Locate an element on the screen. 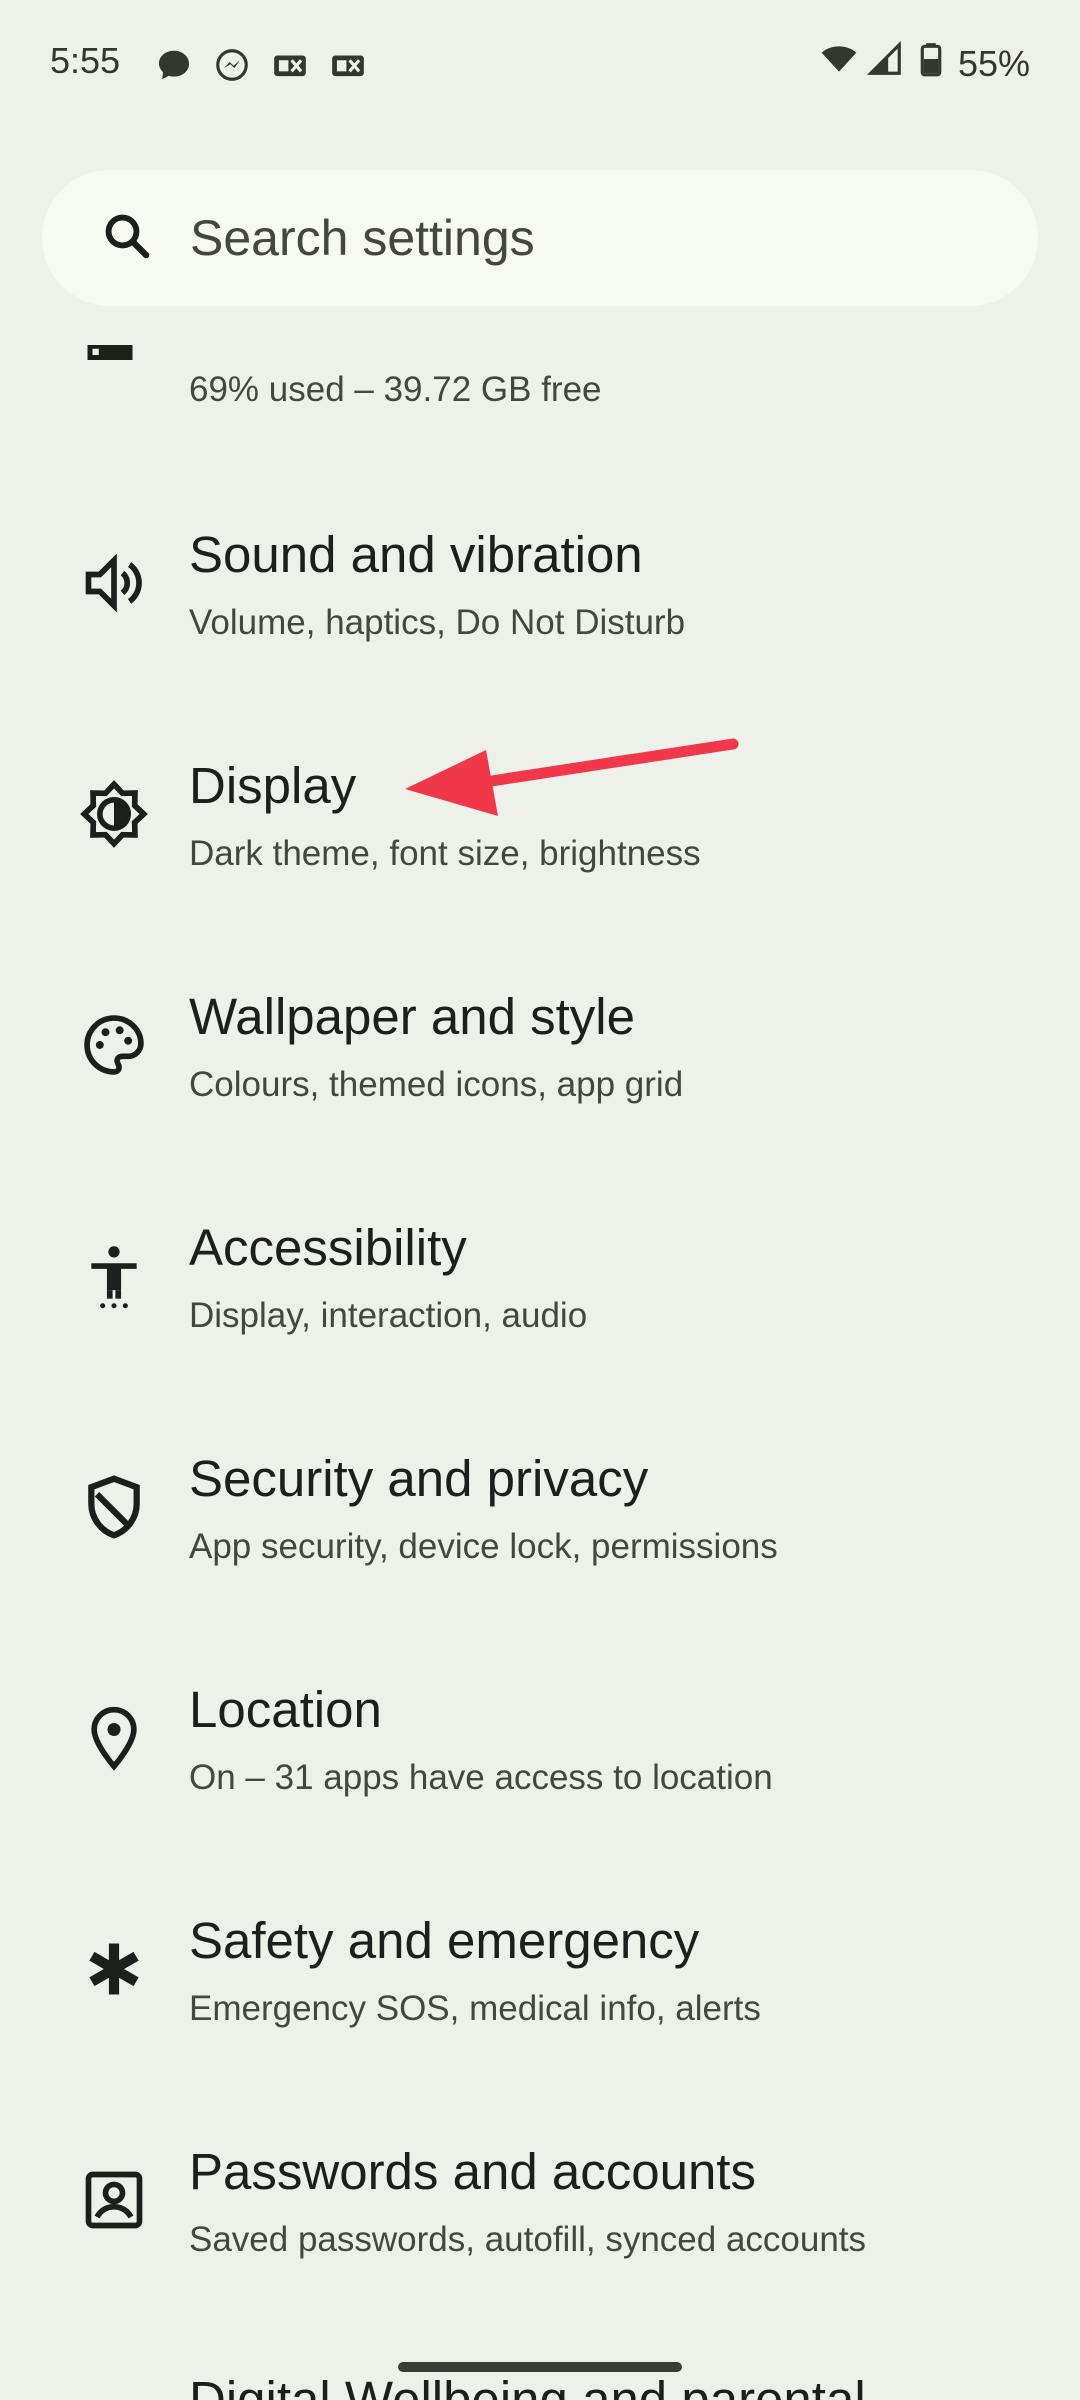 Image resolution: width=1080 pixels, height=2400 pixels. settings-item-summary: Emergency SOS, medical info, alerts is located at coordinates (475, 2008).